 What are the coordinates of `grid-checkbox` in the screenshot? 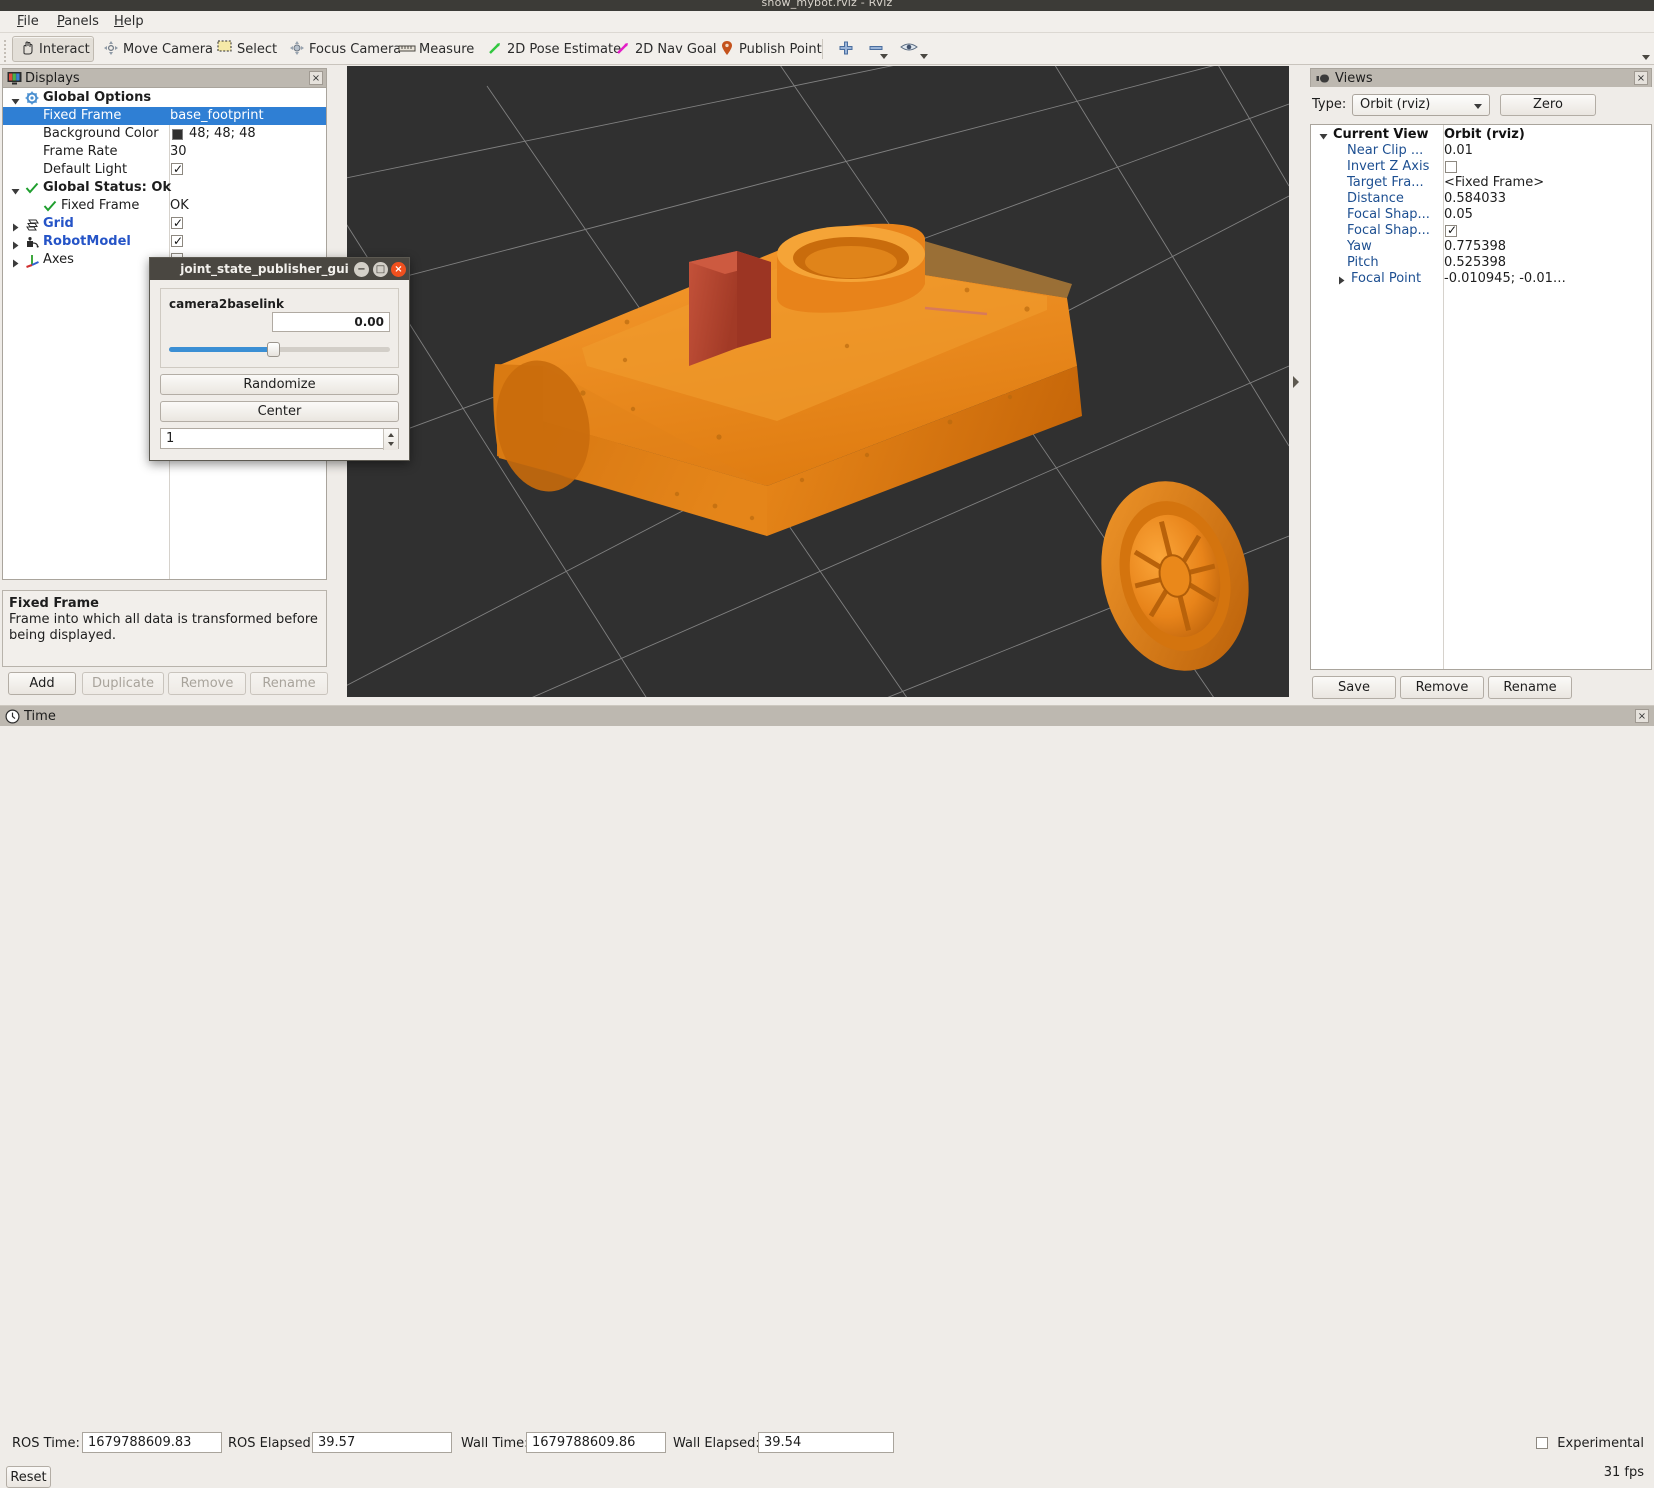 It's located at (177, 223).